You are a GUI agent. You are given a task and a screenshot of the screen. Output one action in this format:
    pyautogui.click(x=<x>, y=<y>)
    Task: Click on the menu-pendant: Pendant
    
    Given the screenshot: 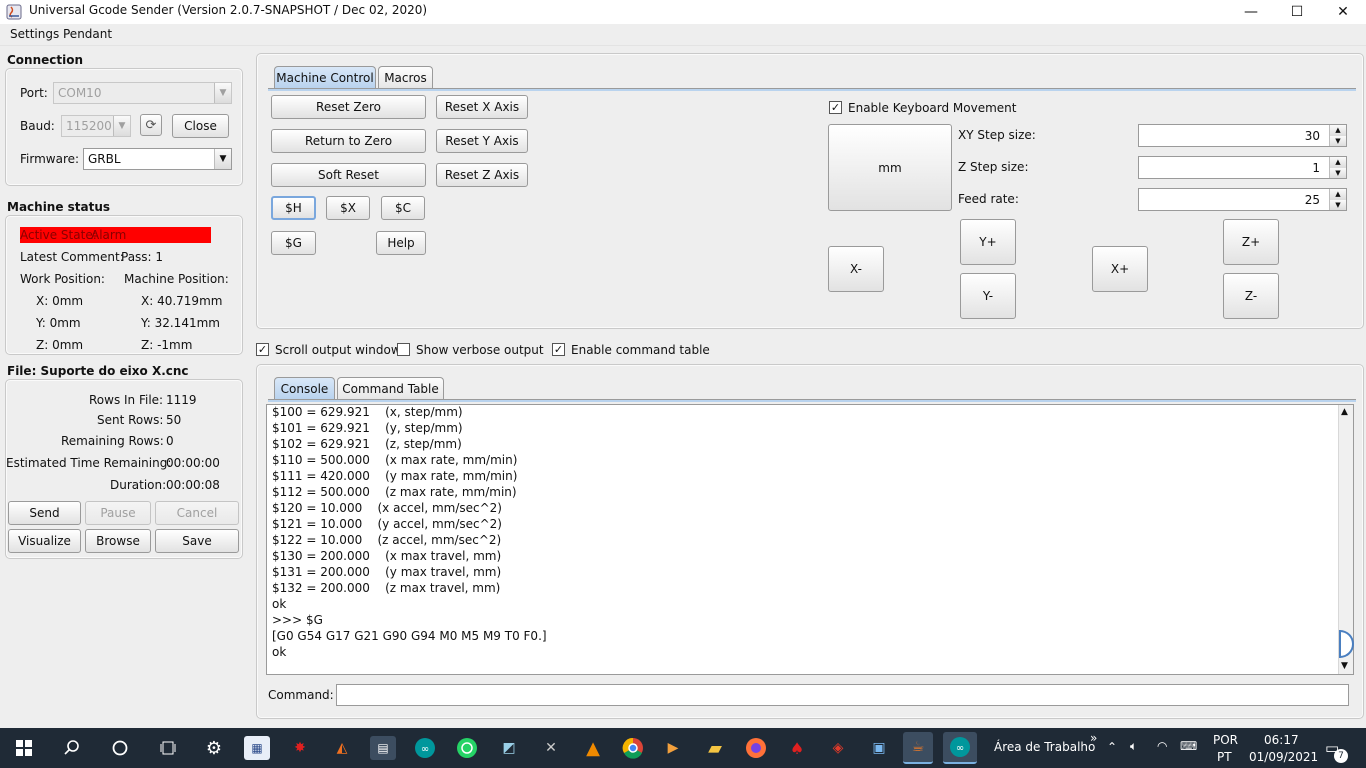 What is the action you would take?
    pyautogui.click(x=87, y=34)
    